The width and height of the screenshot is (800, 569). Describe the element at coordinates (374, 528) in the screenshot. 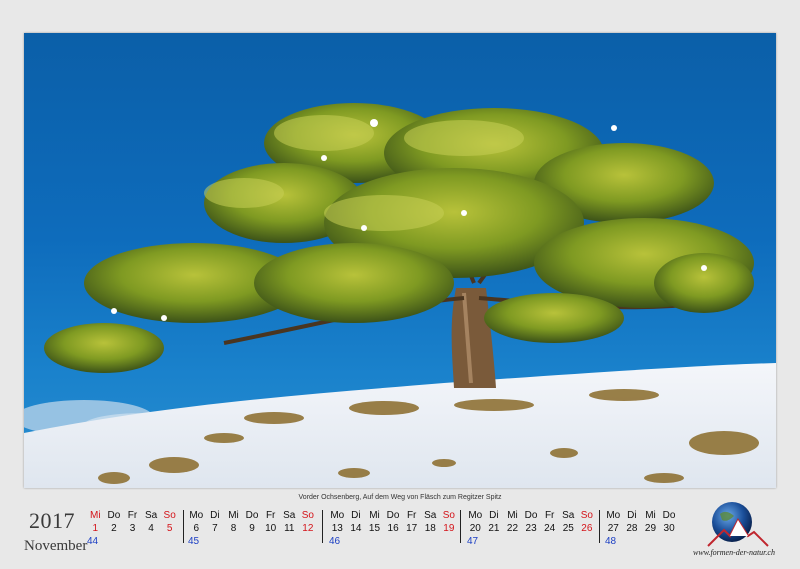

I see `date-cell: 15` at that location.